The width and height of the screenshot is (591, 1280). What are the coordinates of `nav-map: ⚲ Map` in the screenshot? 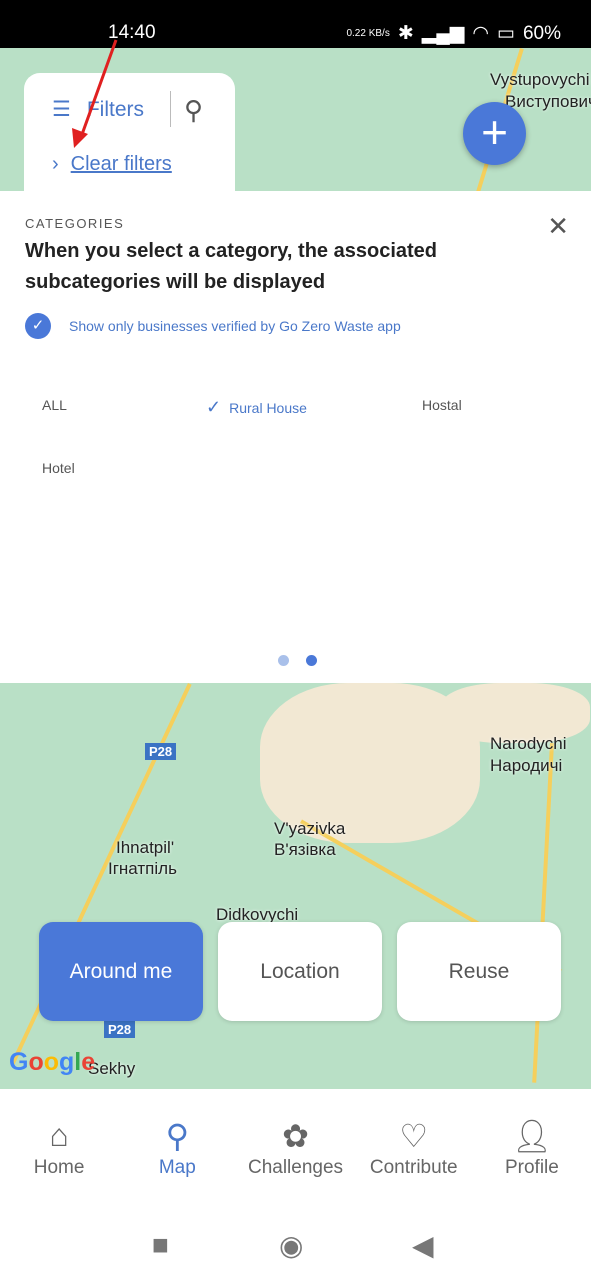 It's located at (177, 1149).